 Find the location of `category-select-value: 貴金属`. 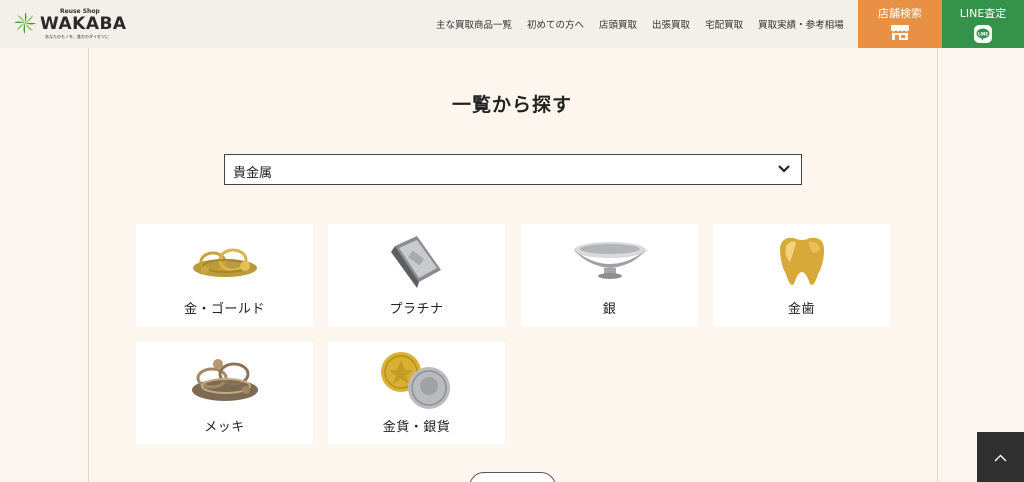

category-select-value: 貴金属 is located at coordinates (253, 173).